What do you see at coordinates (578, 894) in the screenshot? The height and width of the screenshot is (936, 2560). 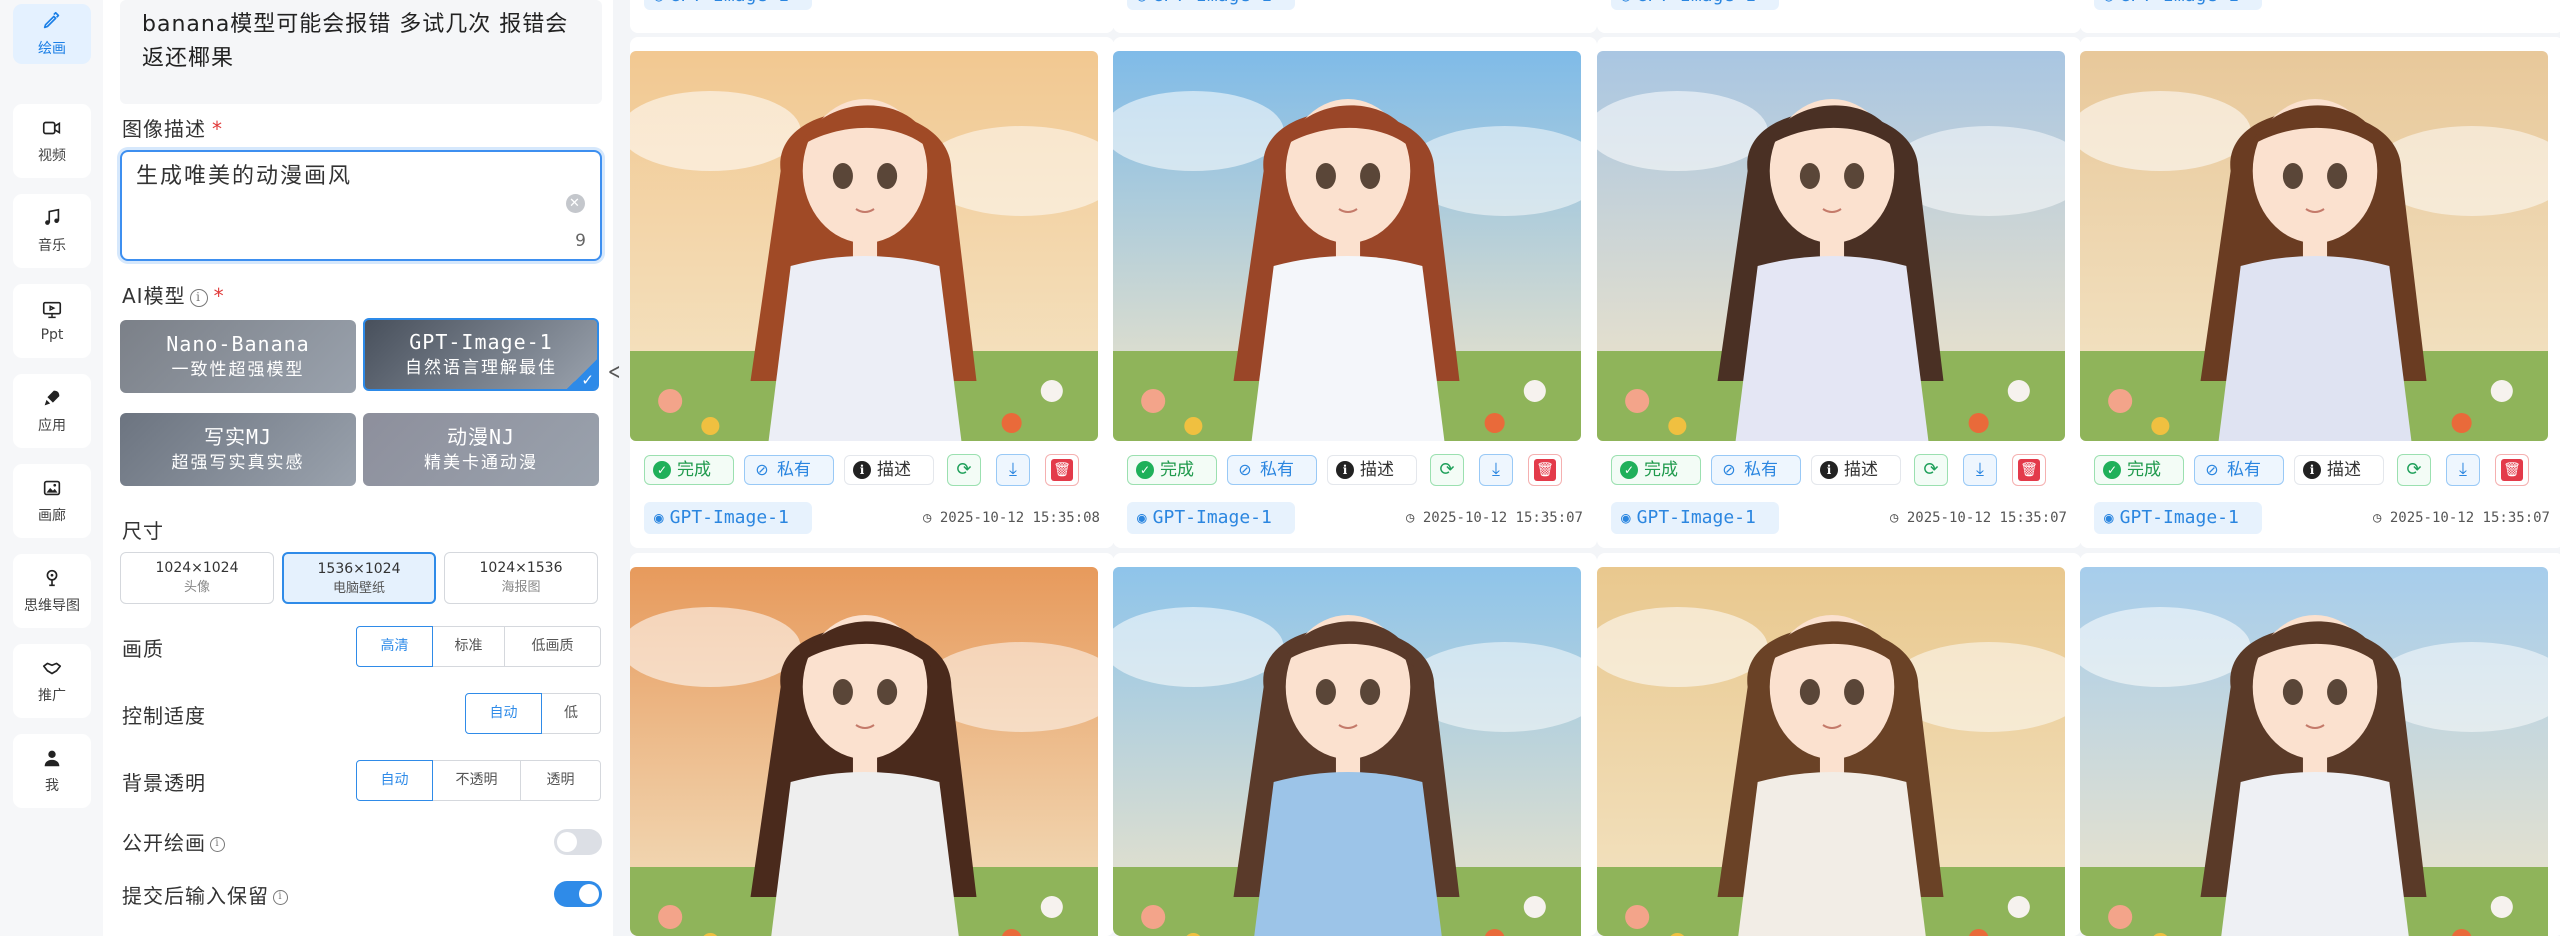 I see `keep-input-toggle` at bounding box center [578, 894].